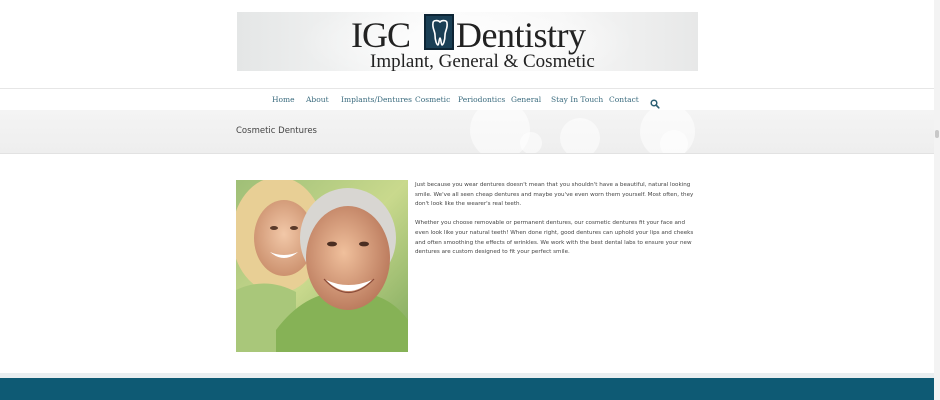 Image resolution: width=940 pixels, height=400 pixels. Describe the element at coordinates (481, 99) in the screenshot. I see `nav-item-periodontics: Periodontics` at that location.